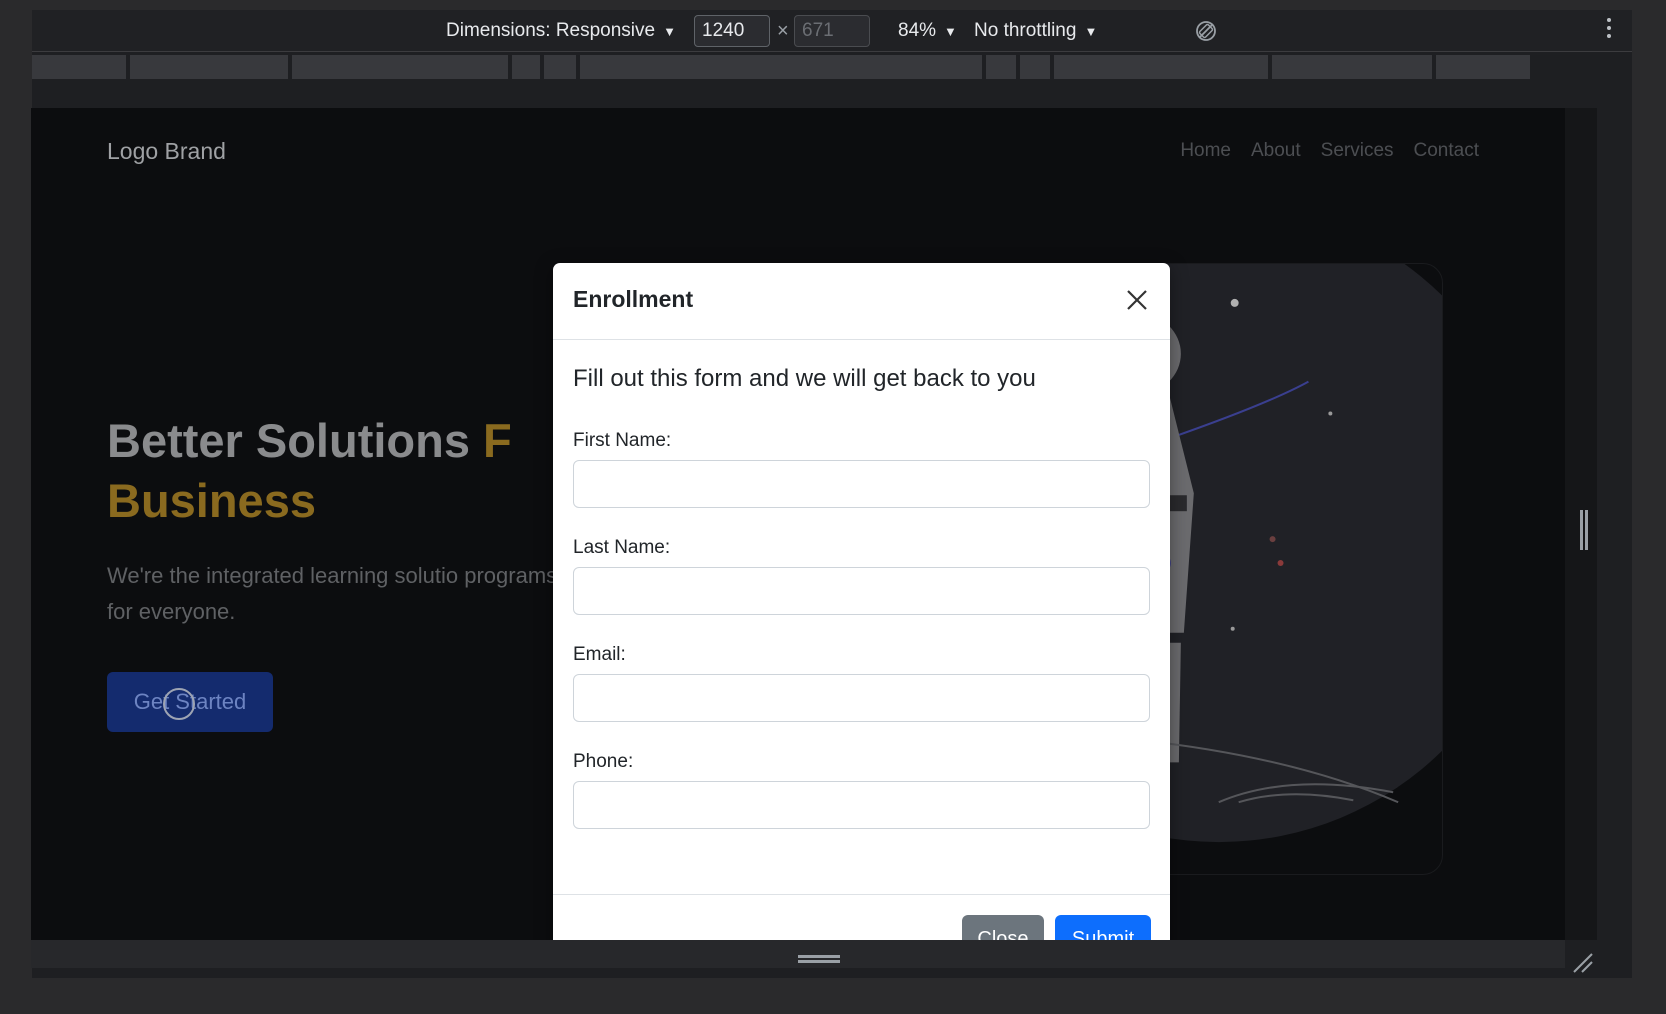 The height and width of the screenshot is (1014, 1666). What do you see at coordinates (166, 151) in the screenshot?
I see `logo-brand: Logo Brand` at bounding box center [166, 151].